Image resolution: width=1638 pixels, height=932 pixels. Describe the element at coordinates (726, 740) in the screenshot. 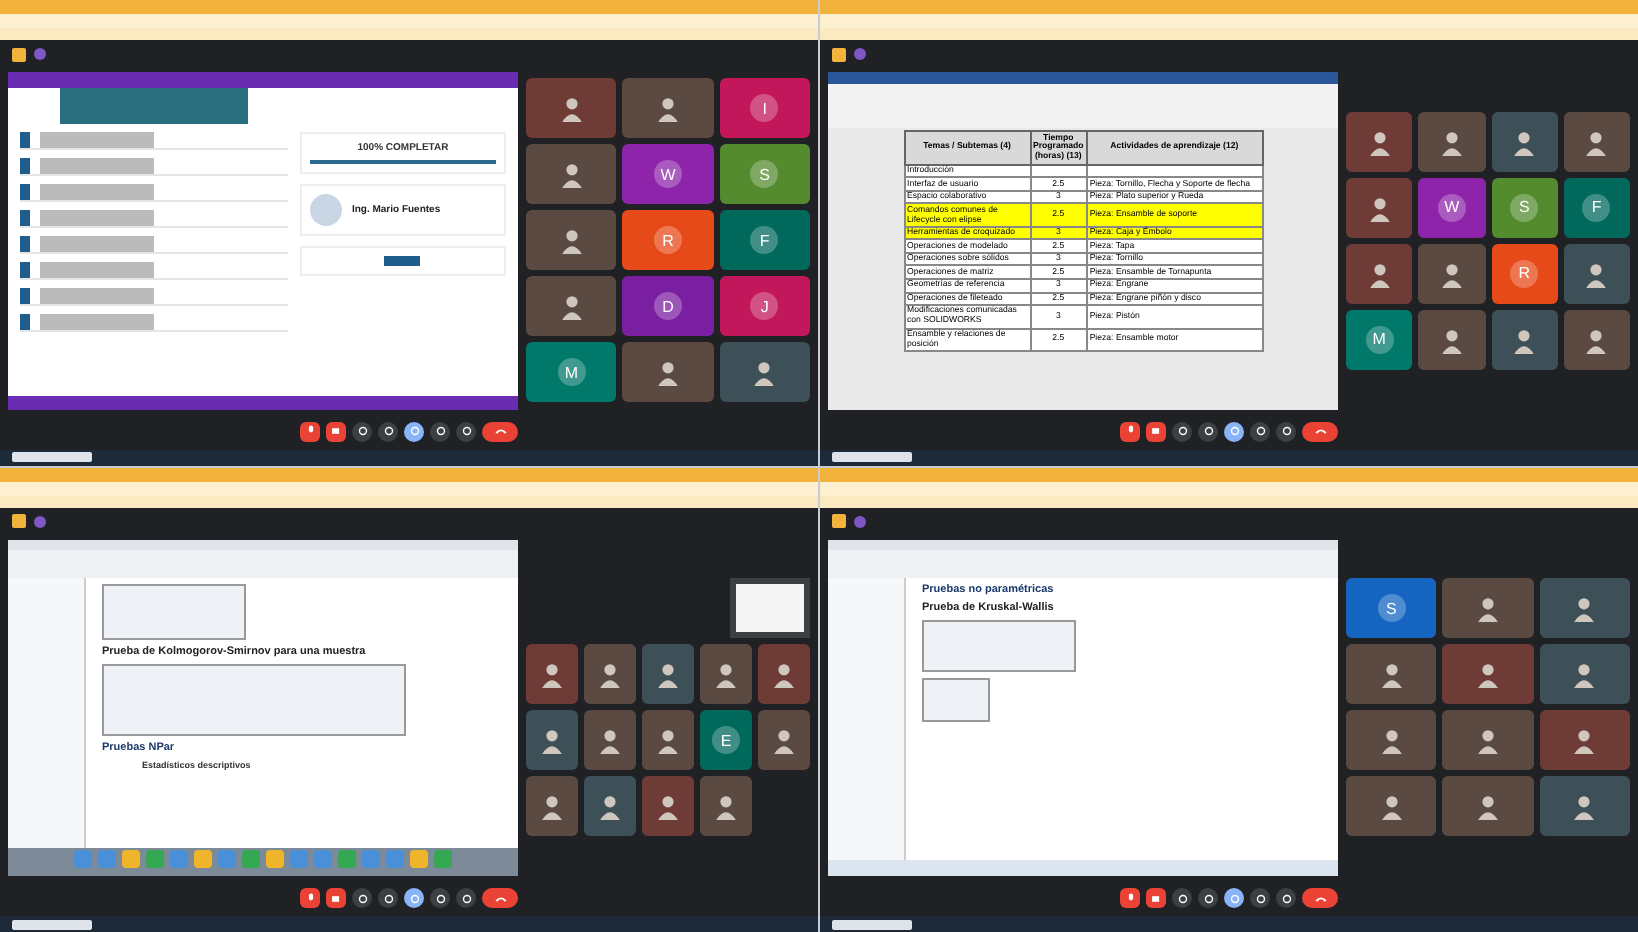

I see `participant-initial: E` at that location.